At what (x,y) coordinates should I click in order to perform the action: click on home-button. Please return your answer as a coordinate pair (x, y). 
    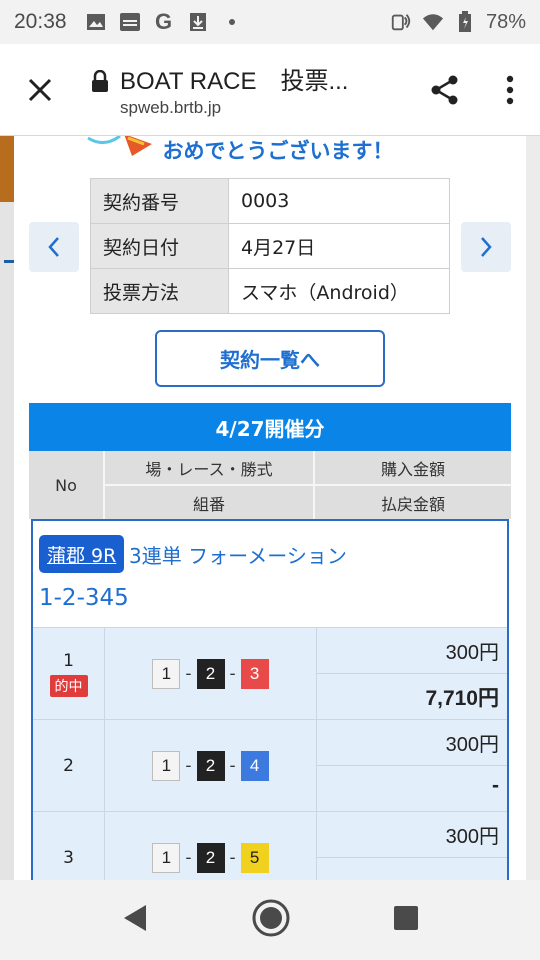
    Looking at the image, I should click on (271, 920).